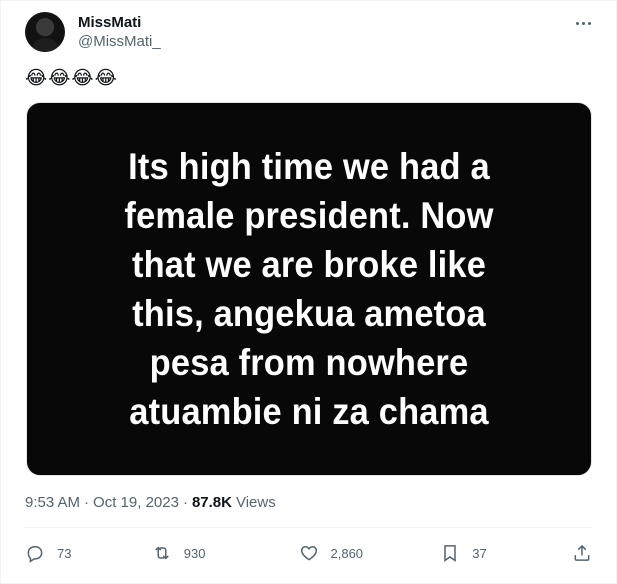 The height and width of the screenshot is (584, 617). I want to click on bookmark-count: 37, so click(479, 553).